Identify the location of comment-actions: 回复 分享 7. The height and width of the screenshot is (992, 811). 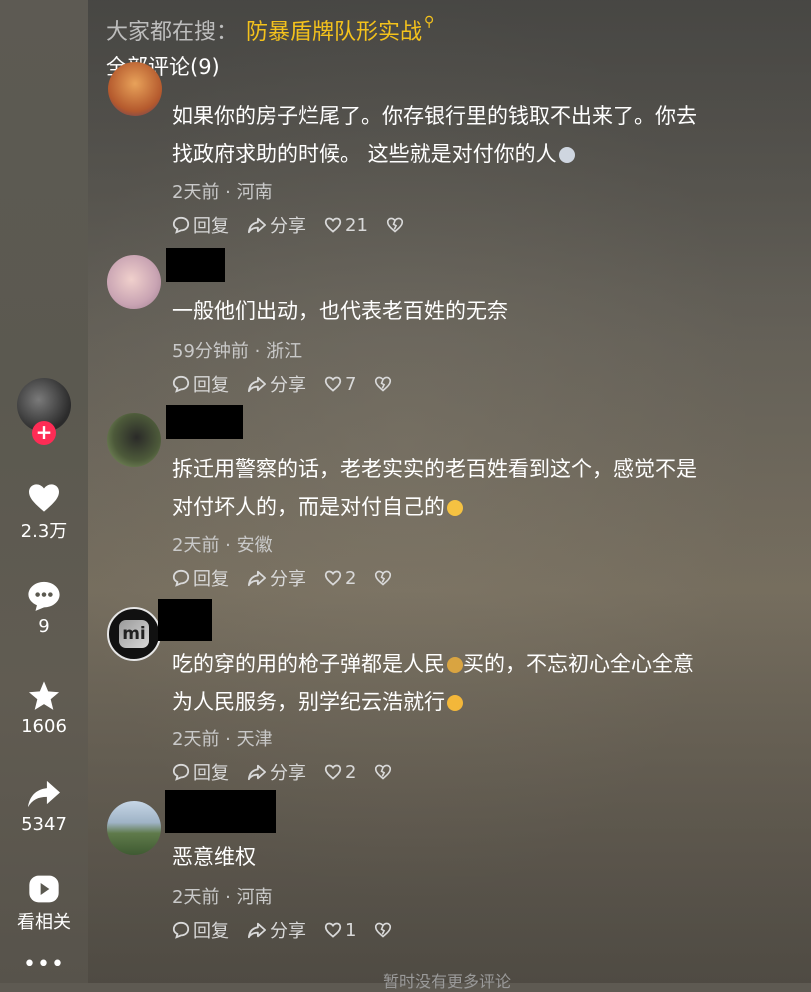
(292, 384).